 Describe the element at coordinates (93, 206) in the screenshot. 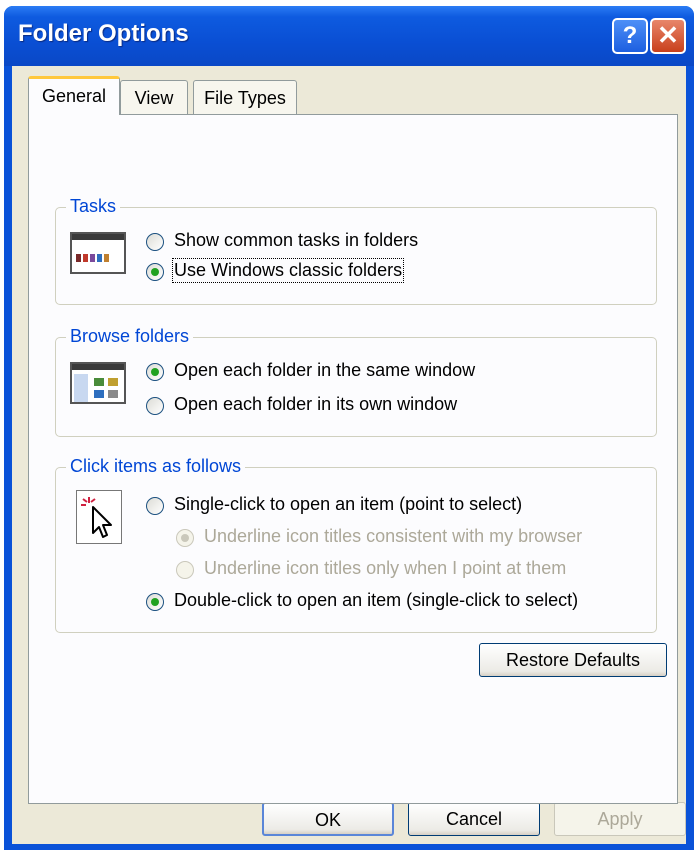

I see `tasks-group-label: Tasks` at that location.